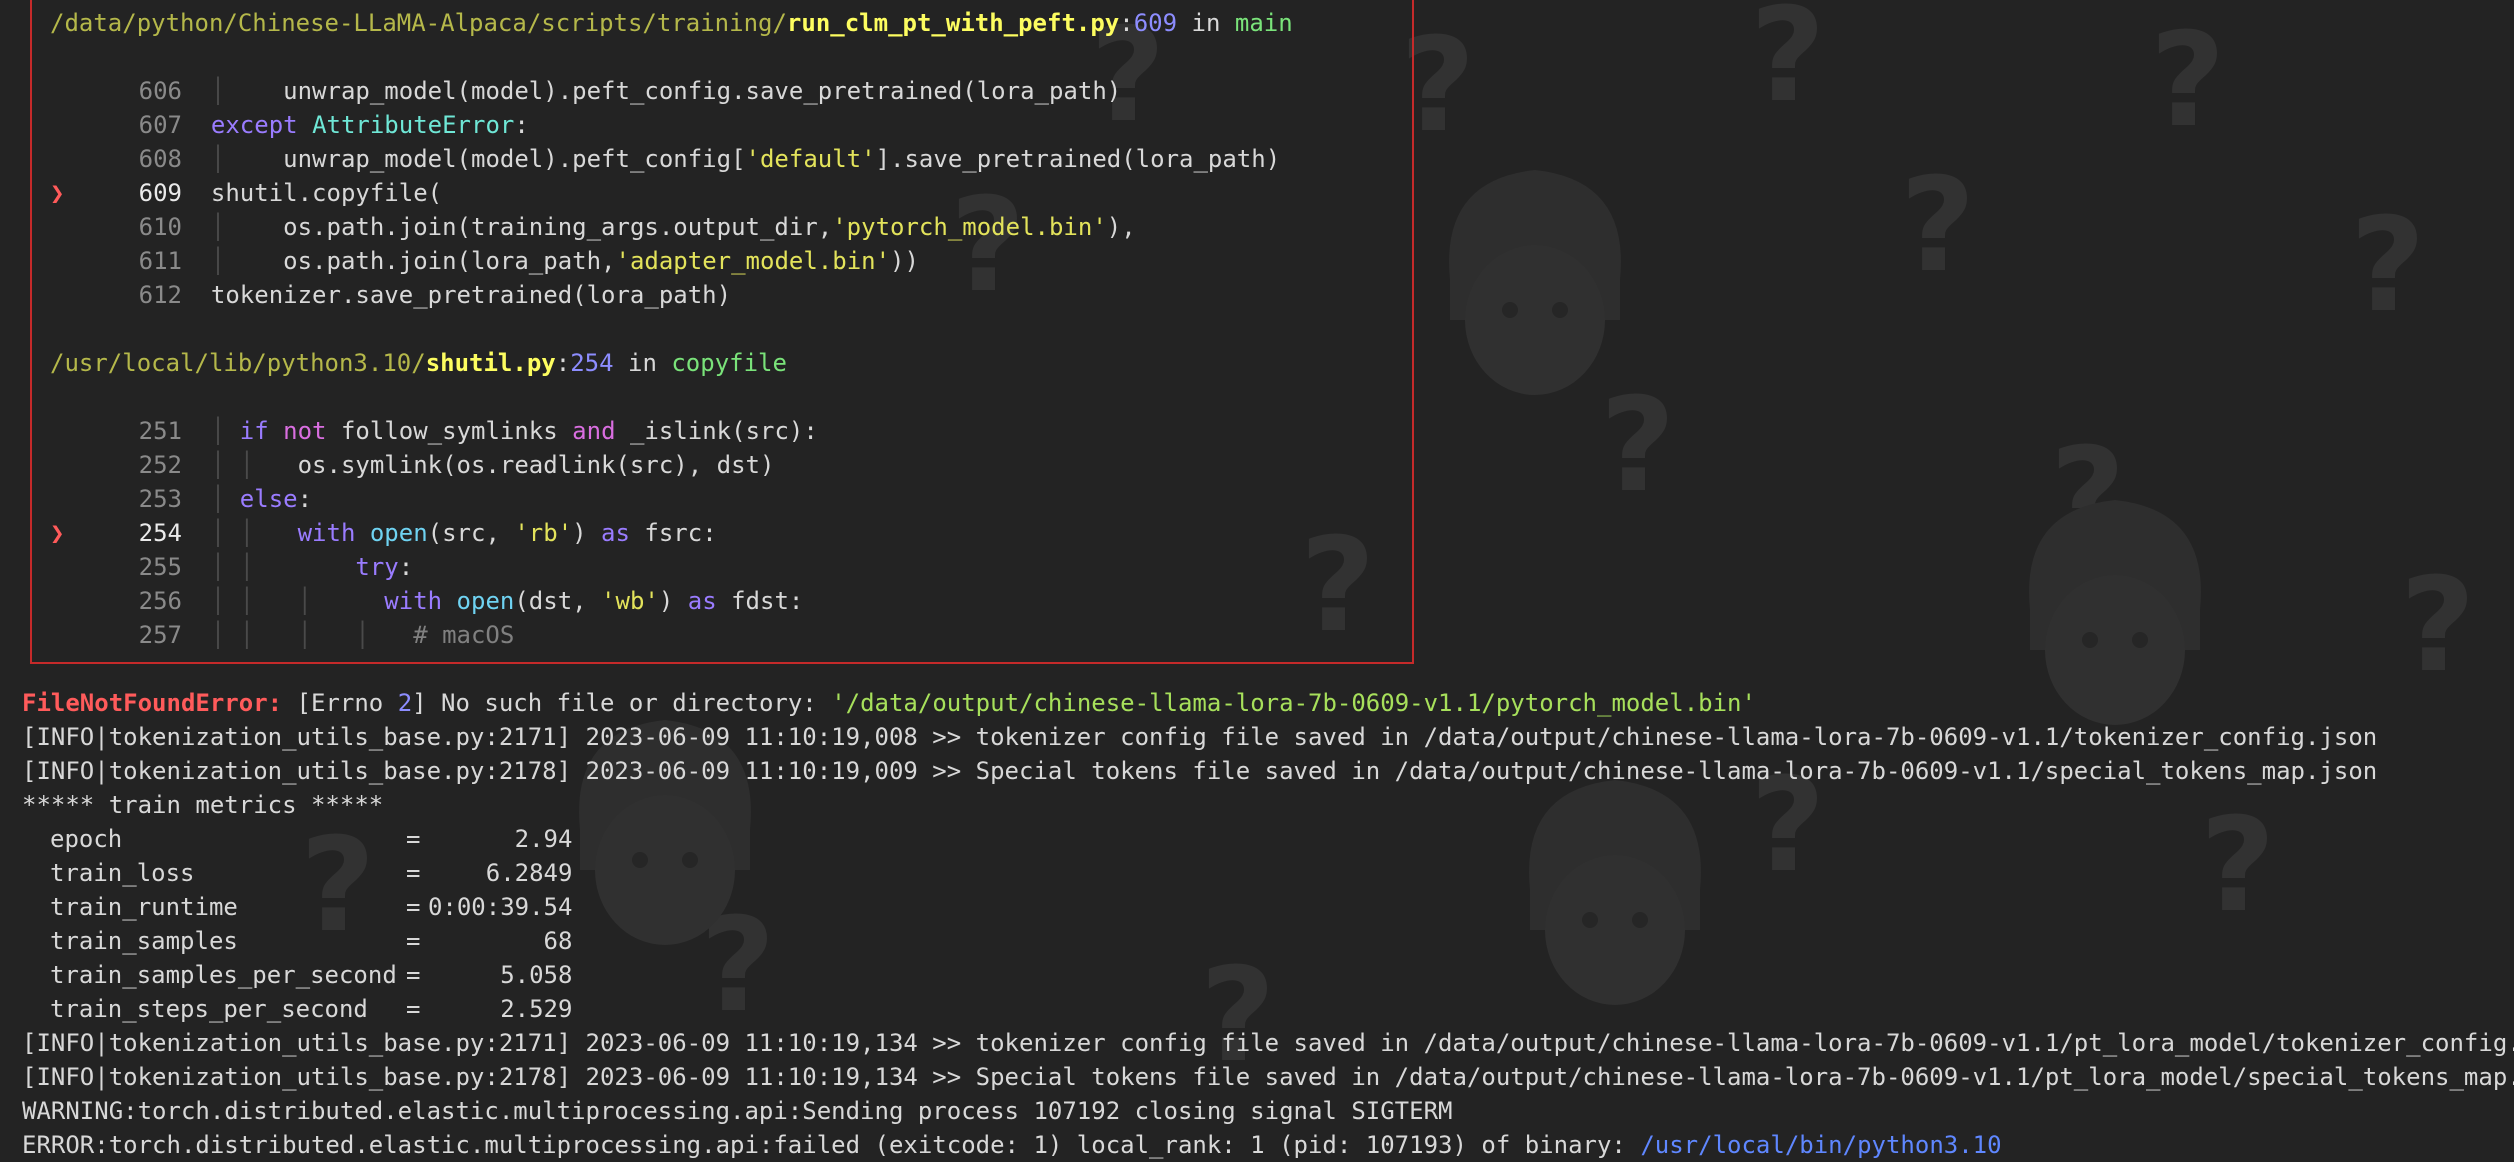 The width and height of the screenshot is (2514, 1162). Describe the element at coordinates (160, 125) in the screenshot. I see `line-number: 607` at that location.